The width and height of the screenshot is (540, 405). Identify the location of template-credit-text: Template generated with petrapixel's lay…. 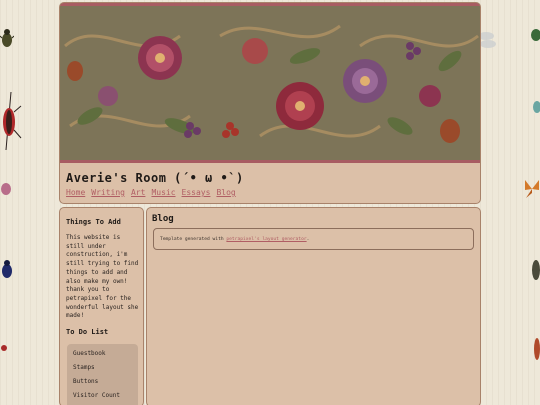
(234, 239).